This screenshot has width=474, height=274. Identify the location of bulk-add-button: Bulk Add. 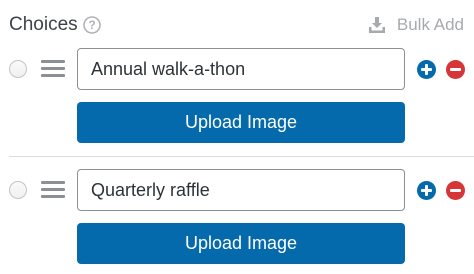
(415, 25).